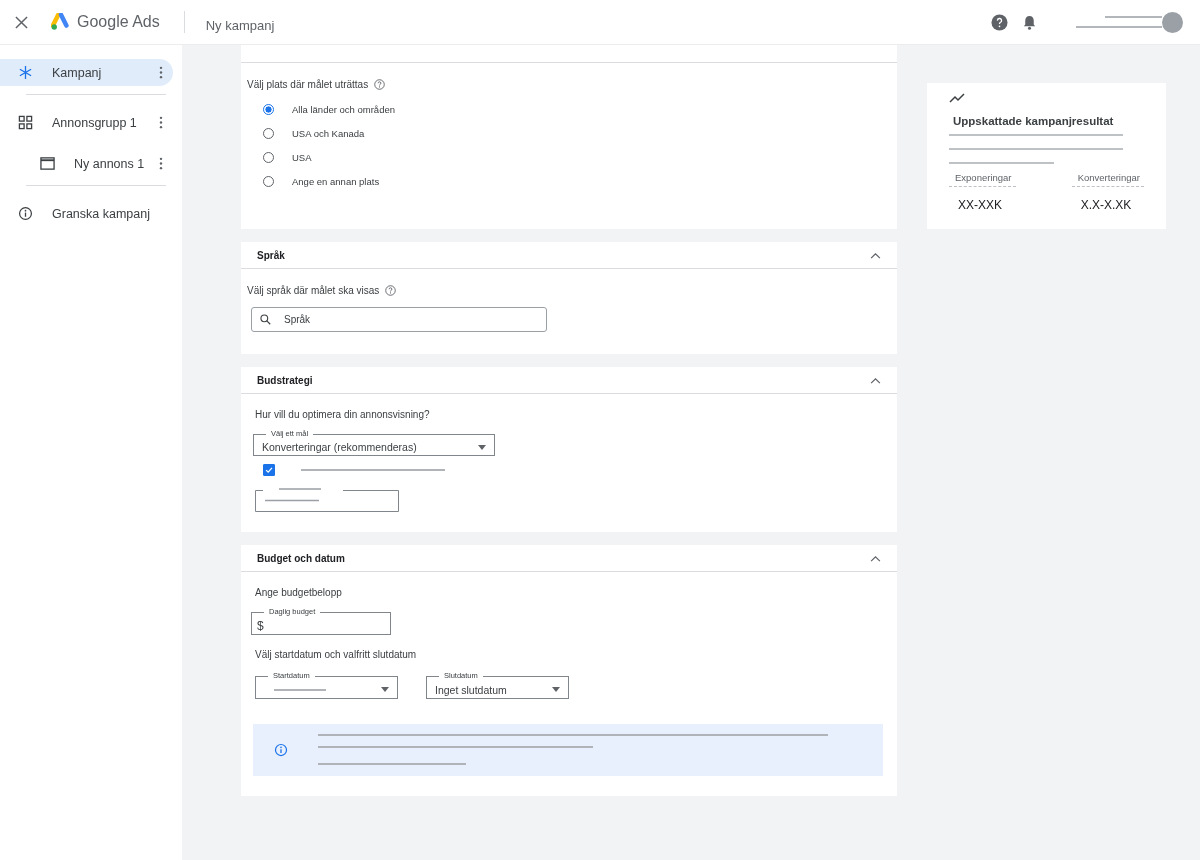  Describe the element at coordinates (118, 22) in the screenshot. I see `logo-text: Google Ads` at that location.